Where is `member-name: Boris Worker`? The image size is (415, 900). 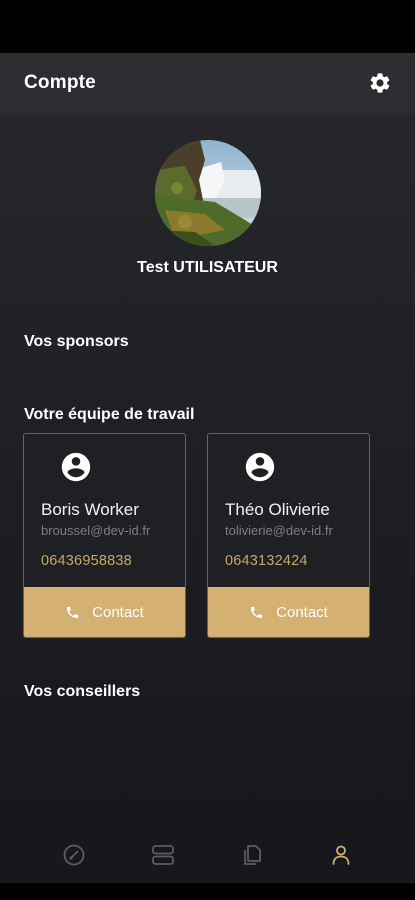 member-name: Boris Worker is located at coordinates (90, 509).